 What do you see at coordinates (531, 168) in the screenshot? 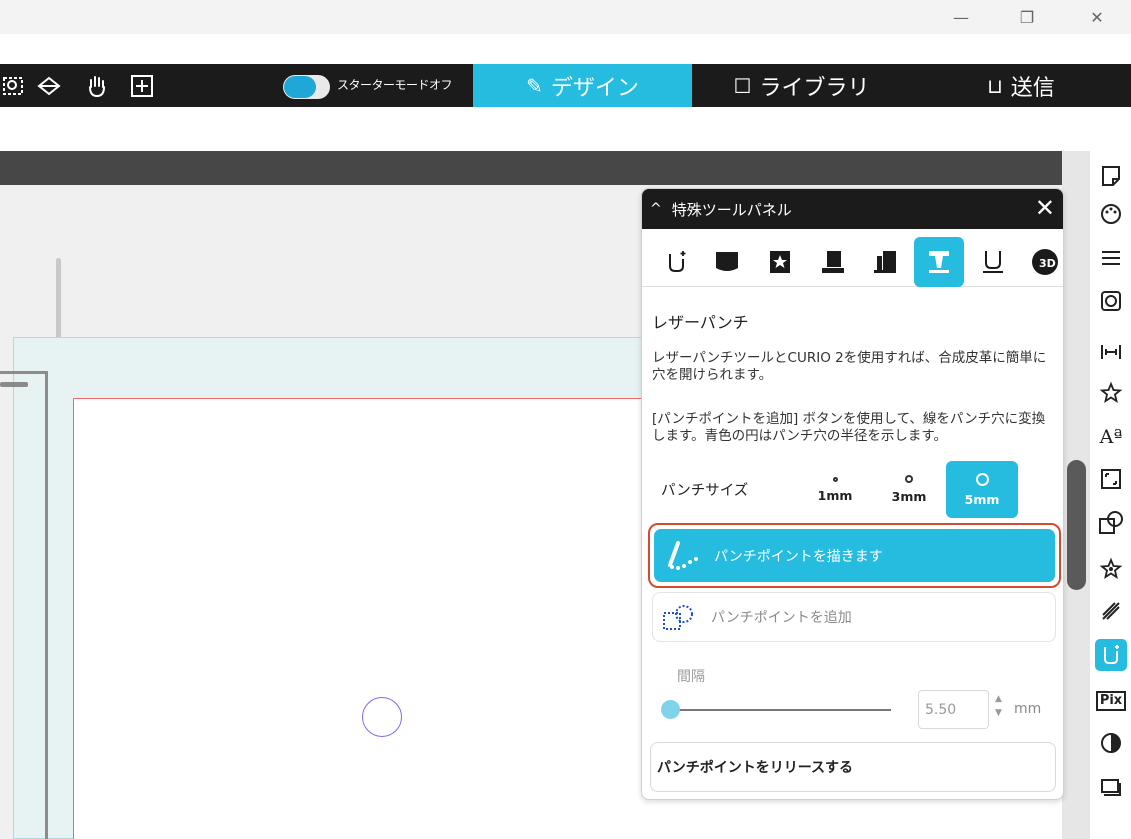
I see `ruler-strip` at bounding box center [531, 168].